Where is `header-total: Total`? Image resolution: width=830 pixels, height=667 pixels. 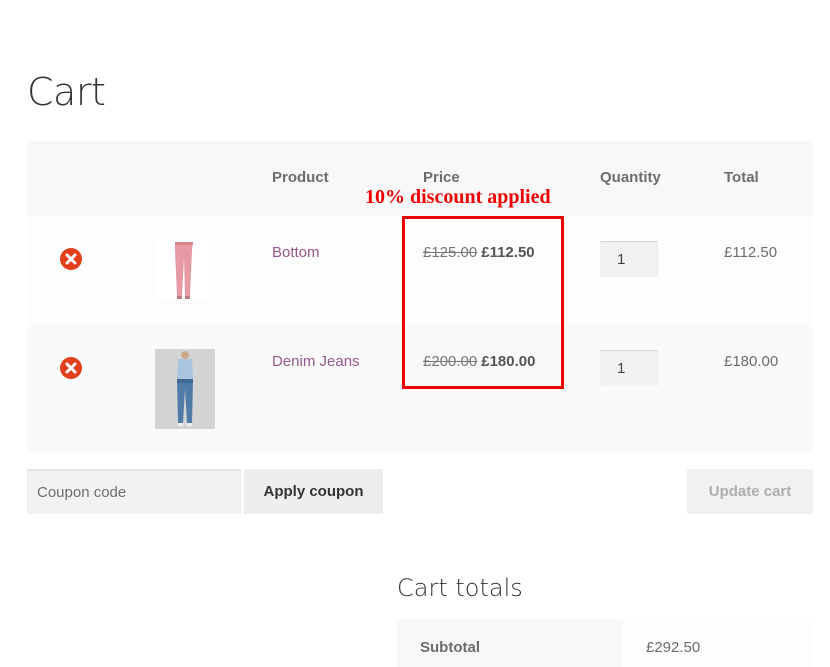
header-total: Total is located at coordinates (741, 177).